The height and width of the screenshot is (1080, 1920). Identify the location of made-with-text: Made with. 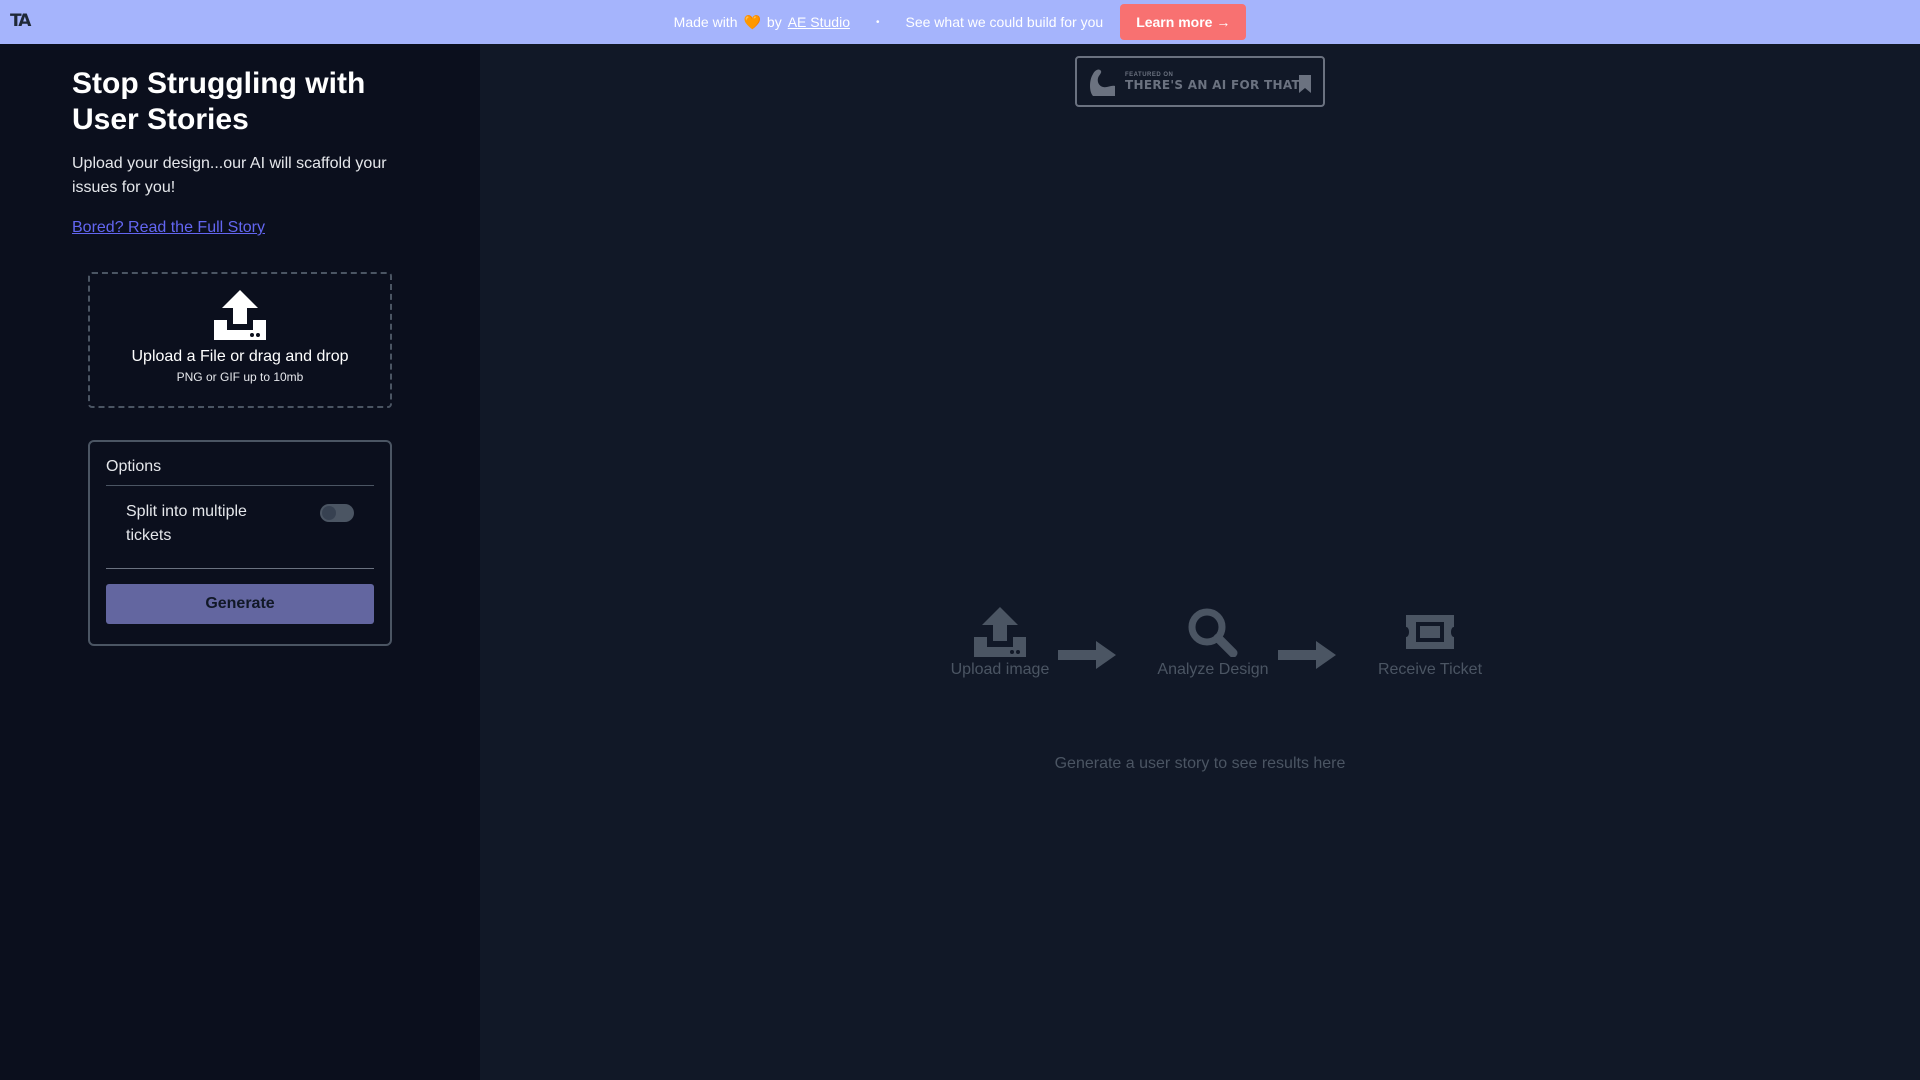
(705, 22).